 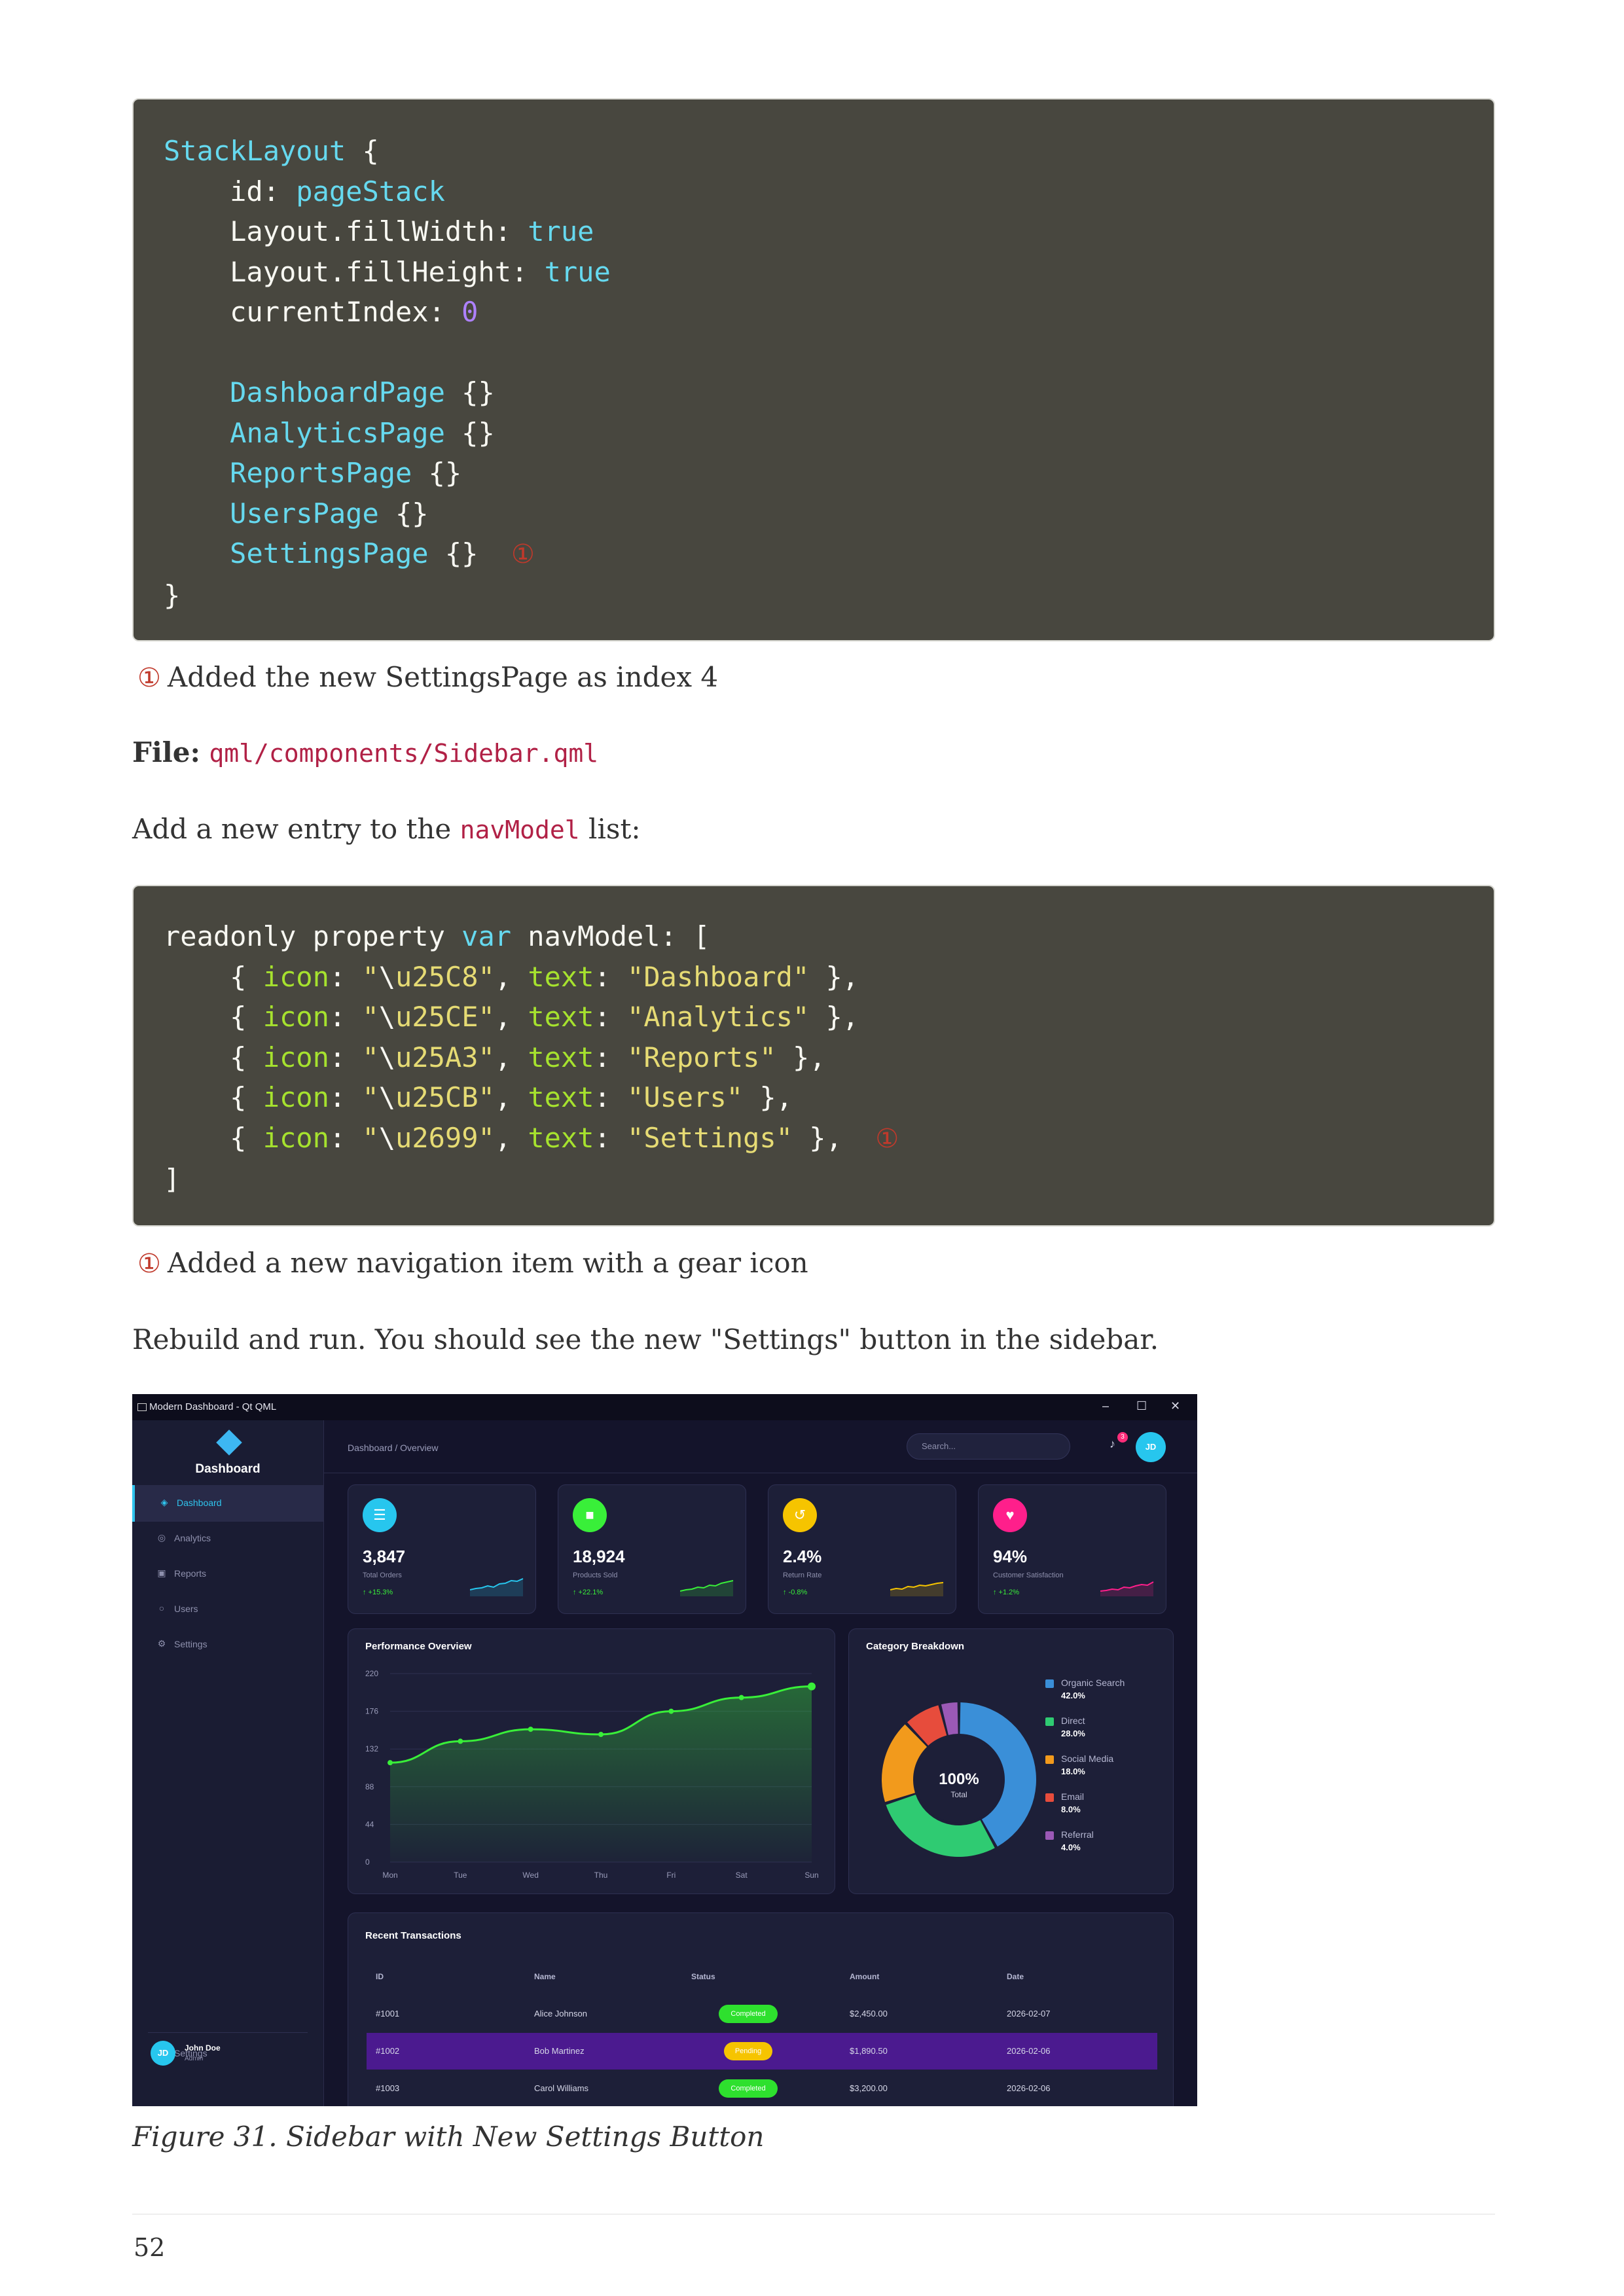 What do you see at coordinates (227, 1609) in the screenshot?
I see `sidebar-item-users: ○ Users` at bounding box center [227, 1609].